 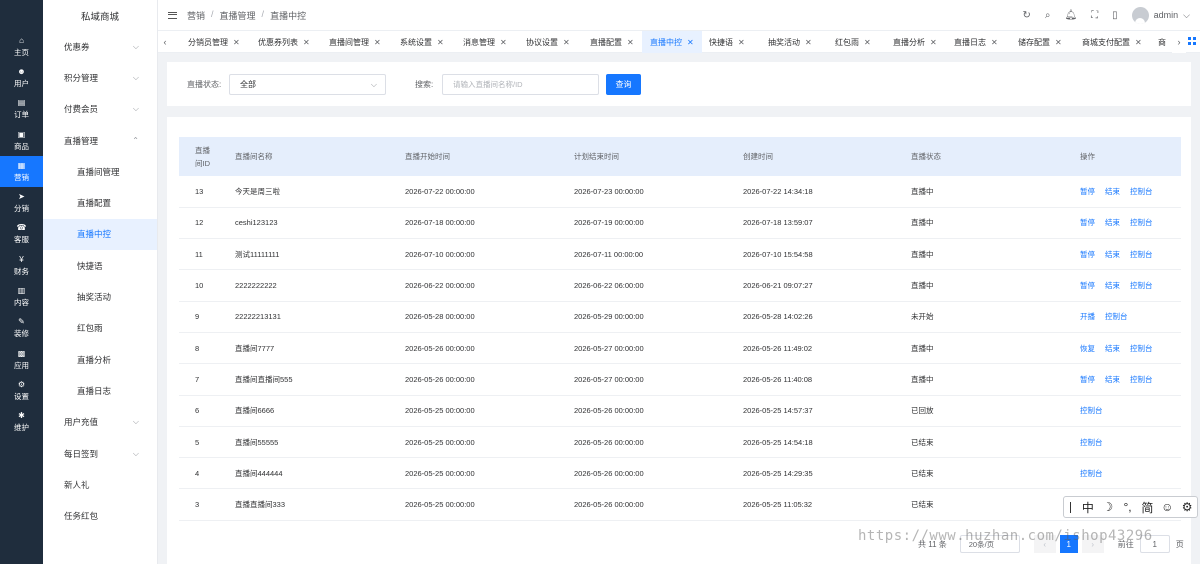 I want to click on rail-item-6: ☎ 客服, so click(x=21, y=234).